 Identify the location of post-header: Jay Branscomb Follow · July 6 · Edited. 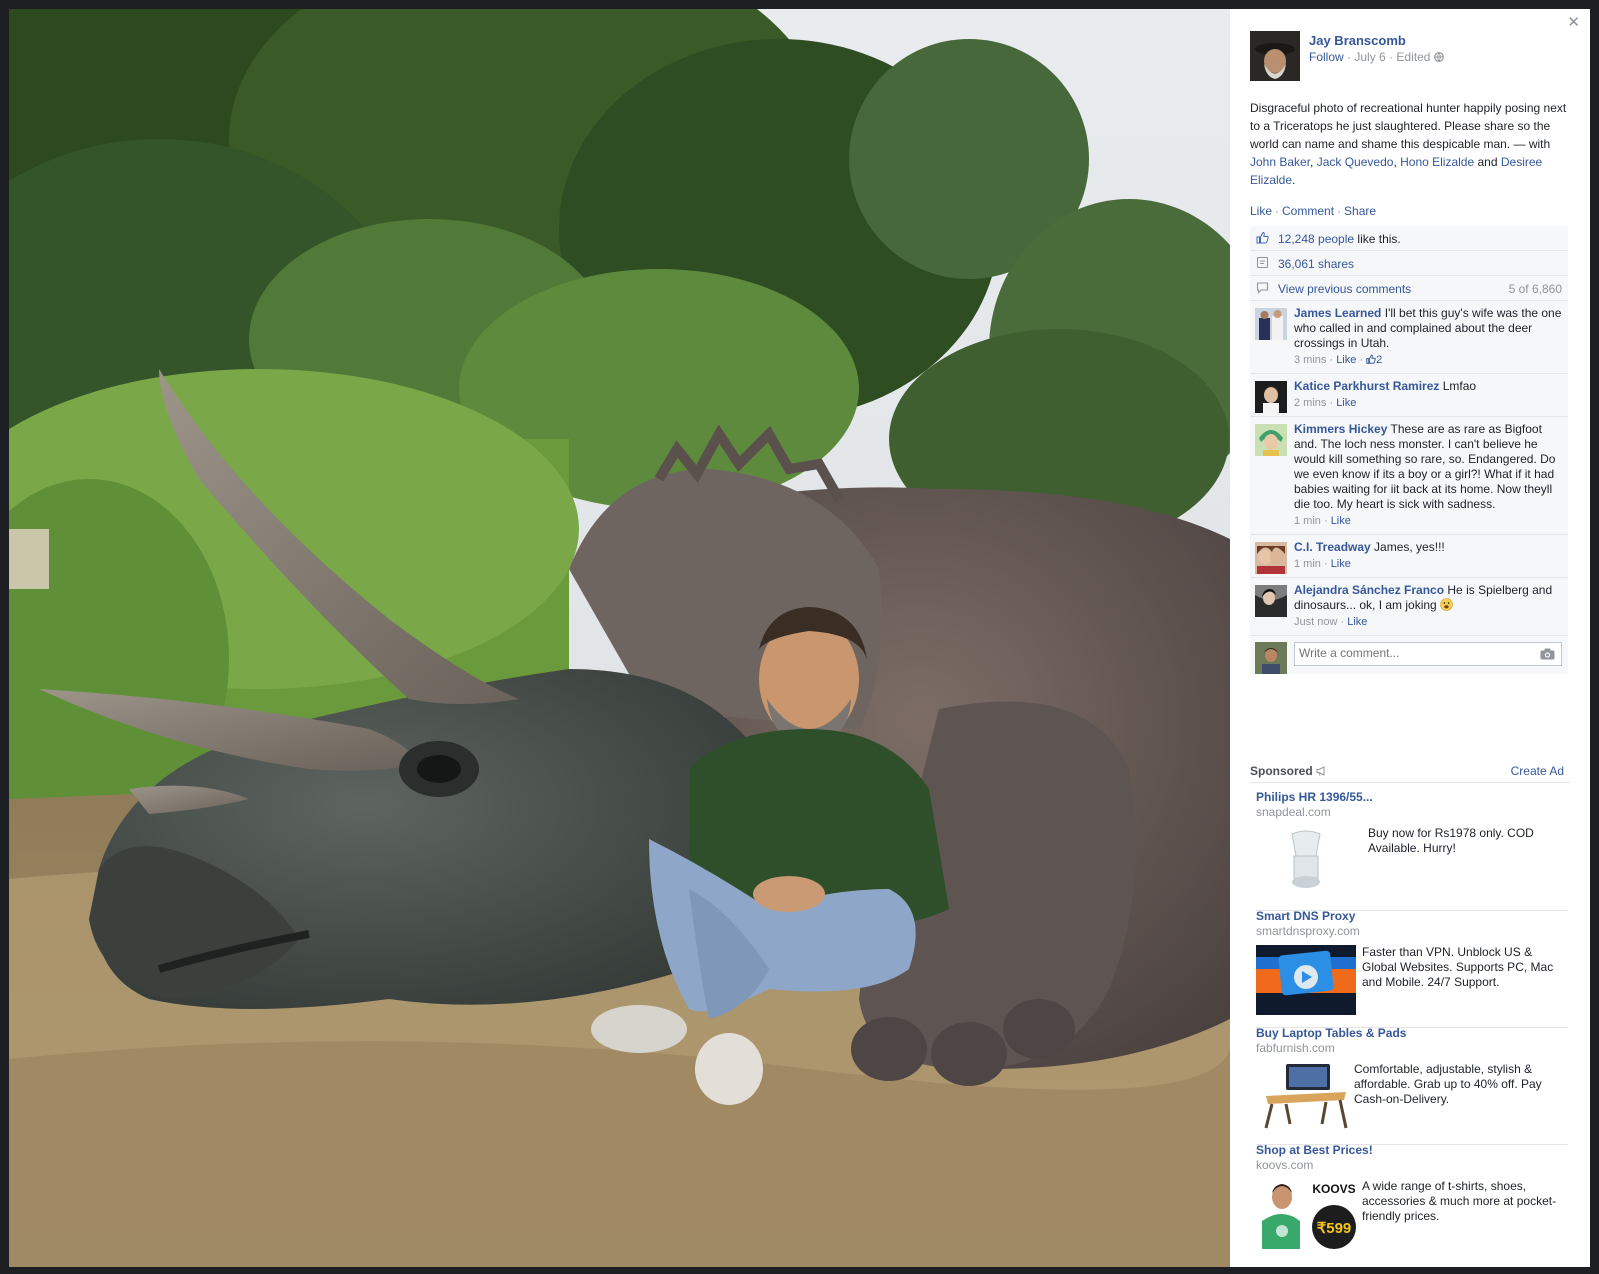
(1415, 57).